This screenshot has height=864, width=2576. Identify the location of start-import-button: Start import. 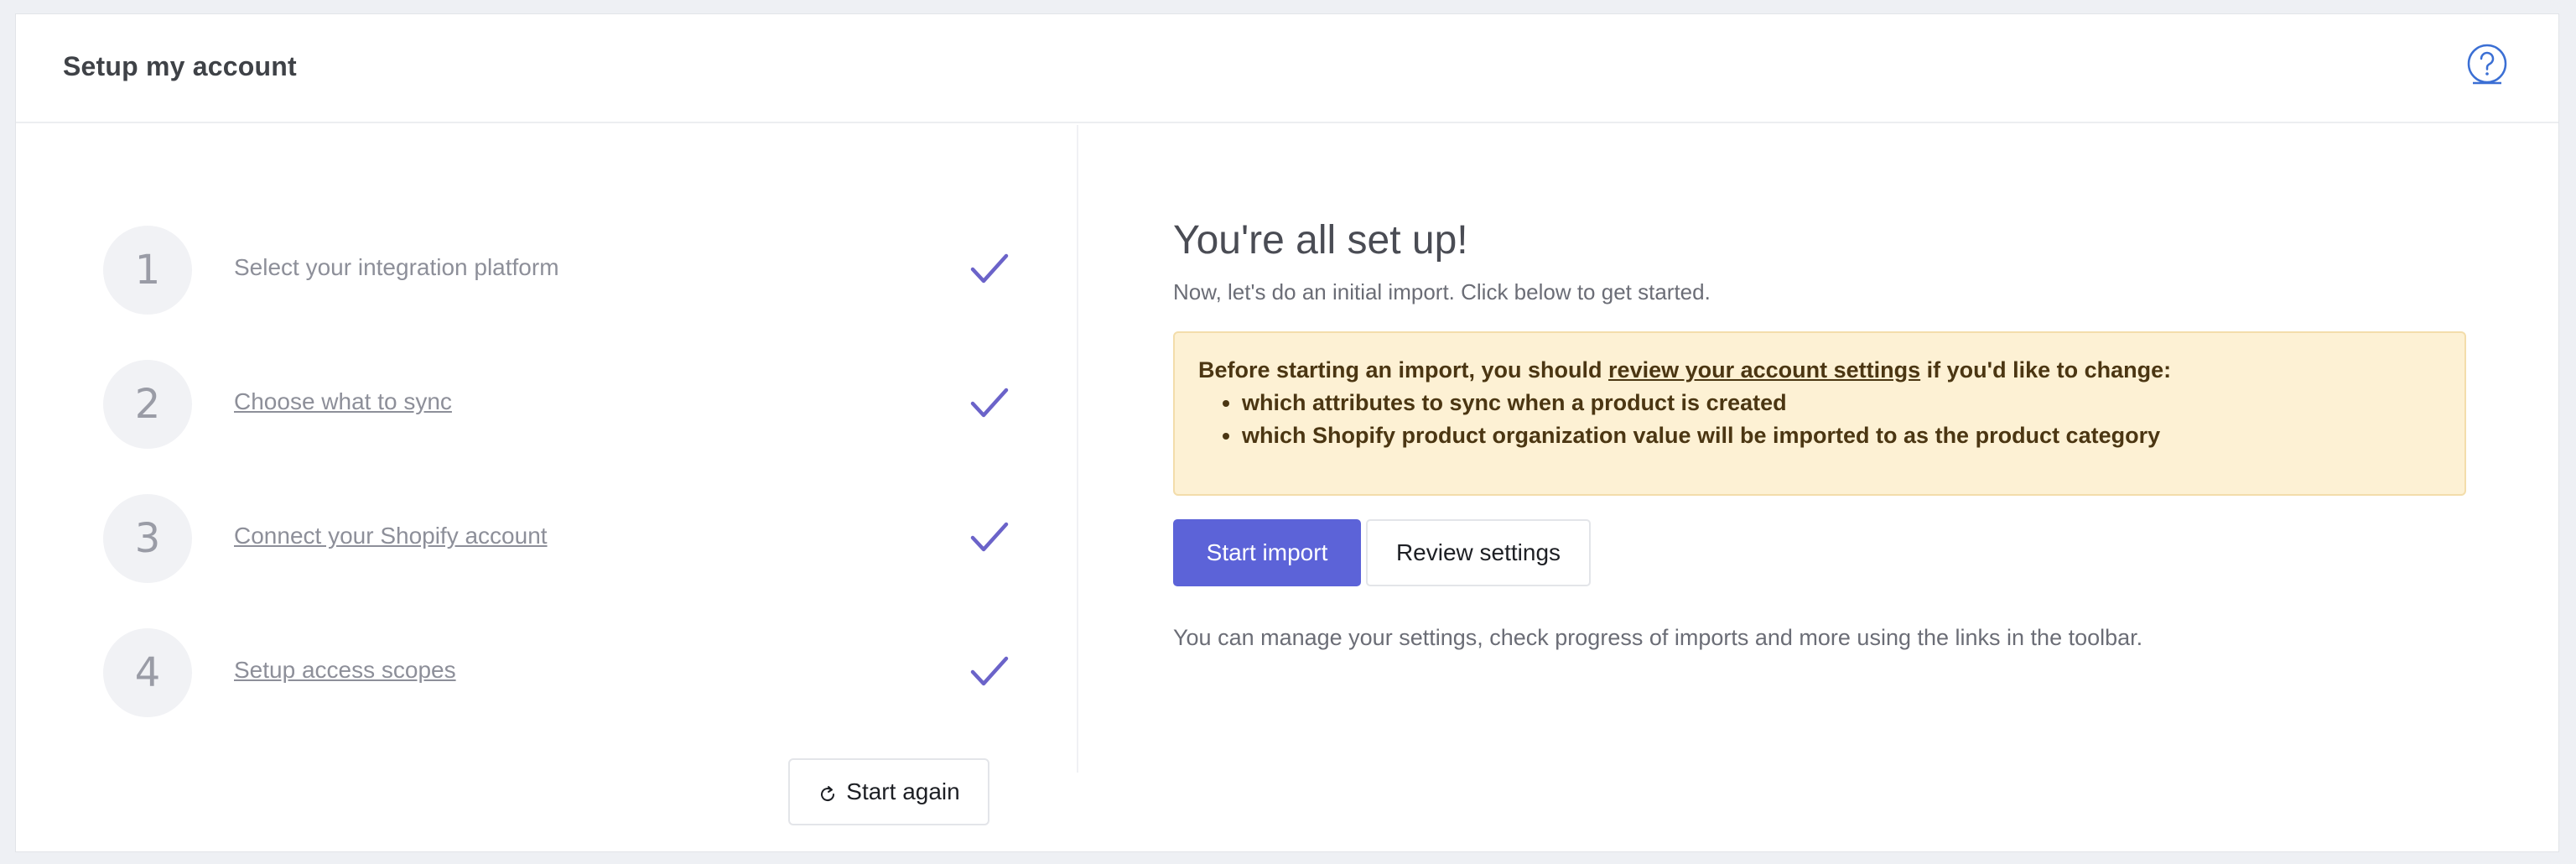
(1267, 552).